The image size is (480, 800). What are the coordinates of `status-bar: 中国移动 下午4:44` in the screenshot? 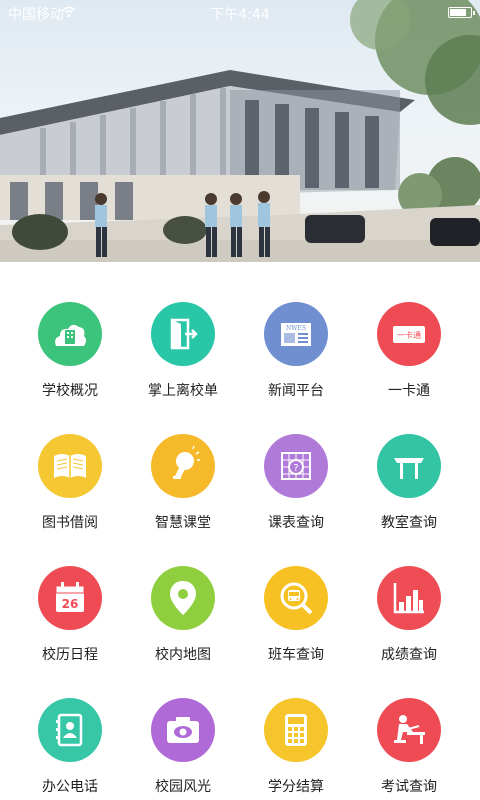 It's located at (240, 13).